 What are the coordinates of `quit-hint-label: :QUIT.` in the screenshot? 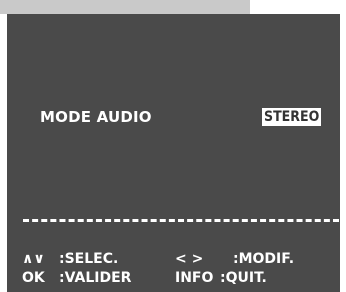 It's located at (243, 278).